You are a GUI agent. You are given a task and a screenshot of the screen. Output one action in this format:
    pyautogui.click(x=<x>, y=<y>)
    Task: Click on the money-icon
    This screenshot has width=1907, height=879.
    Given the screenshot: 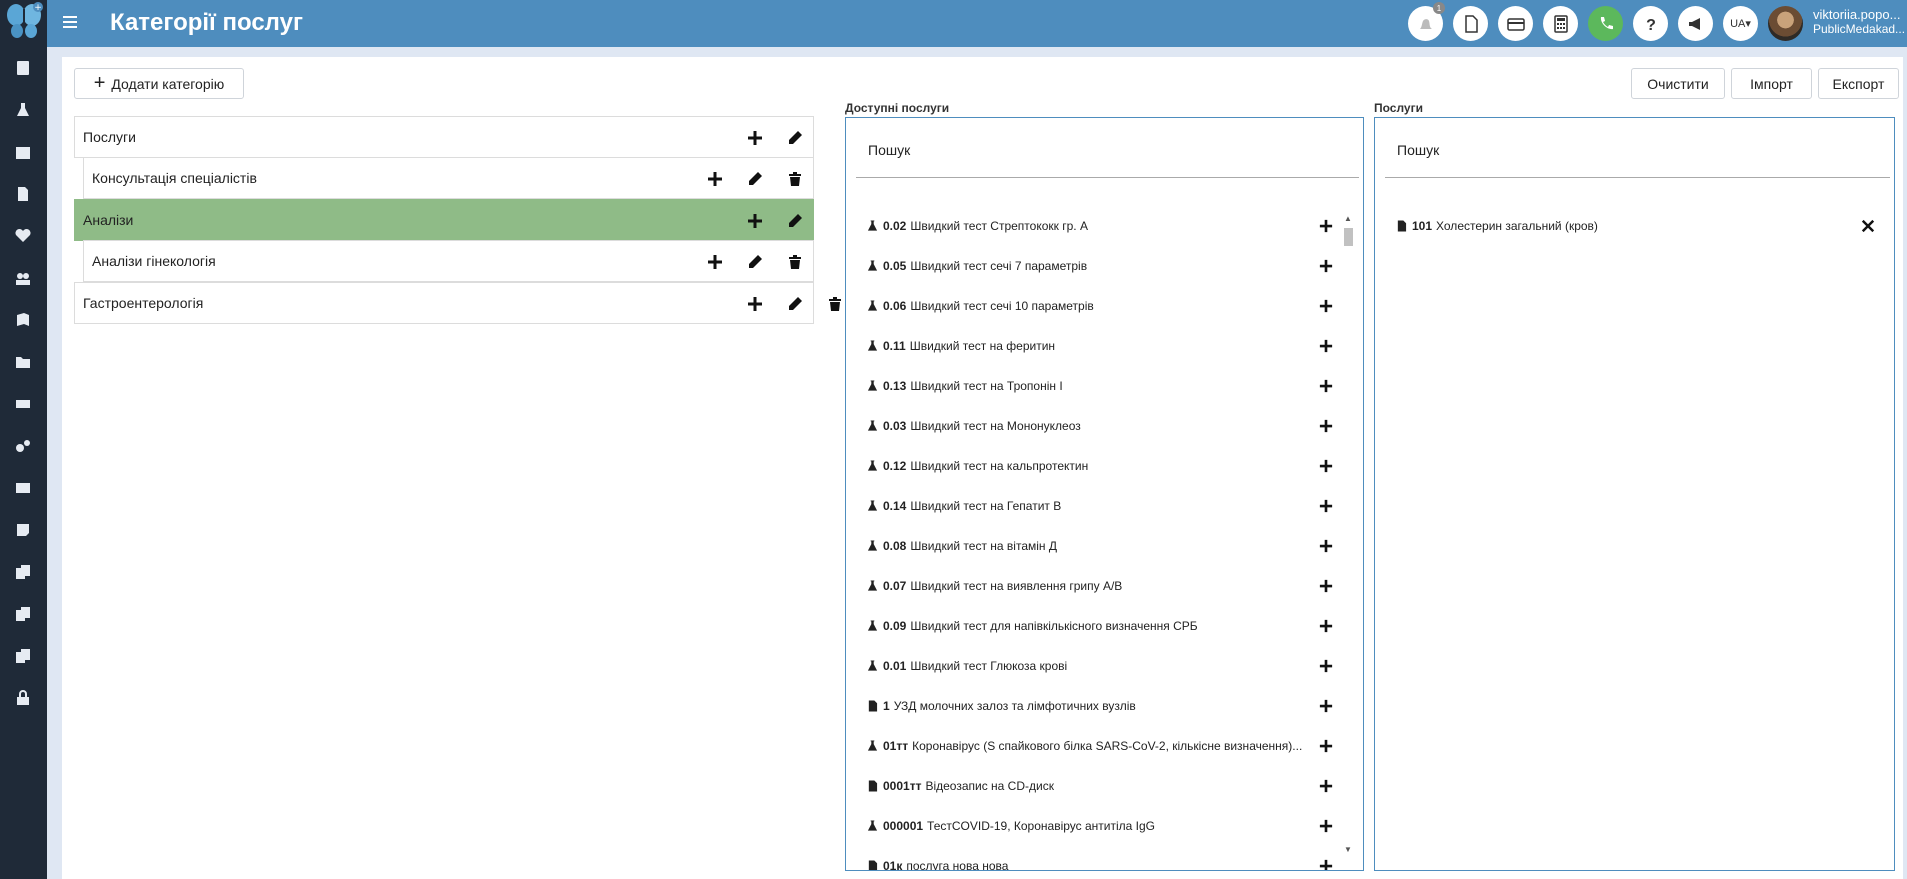 What is the action you would take?
    pyautogui.click(x=23, y=404)
    